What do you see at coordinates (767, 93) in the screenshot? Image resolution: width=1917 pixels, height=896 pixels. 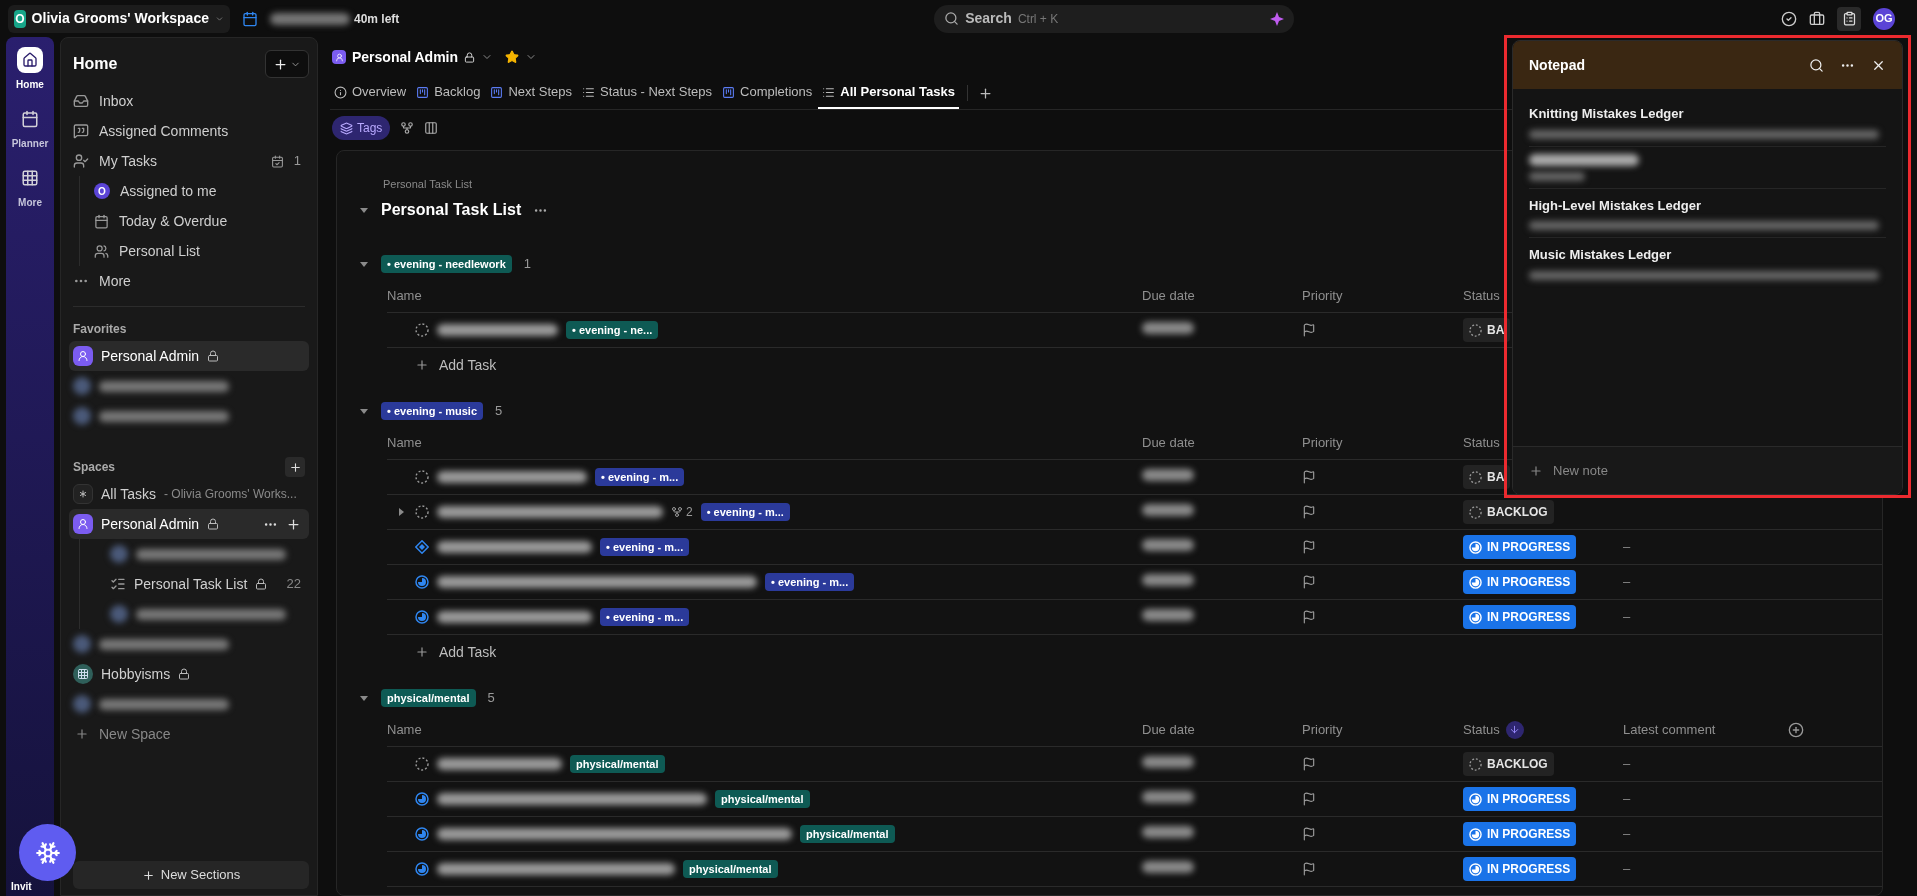 I see `view-tab: Completions` at bounding box center [767, 93].